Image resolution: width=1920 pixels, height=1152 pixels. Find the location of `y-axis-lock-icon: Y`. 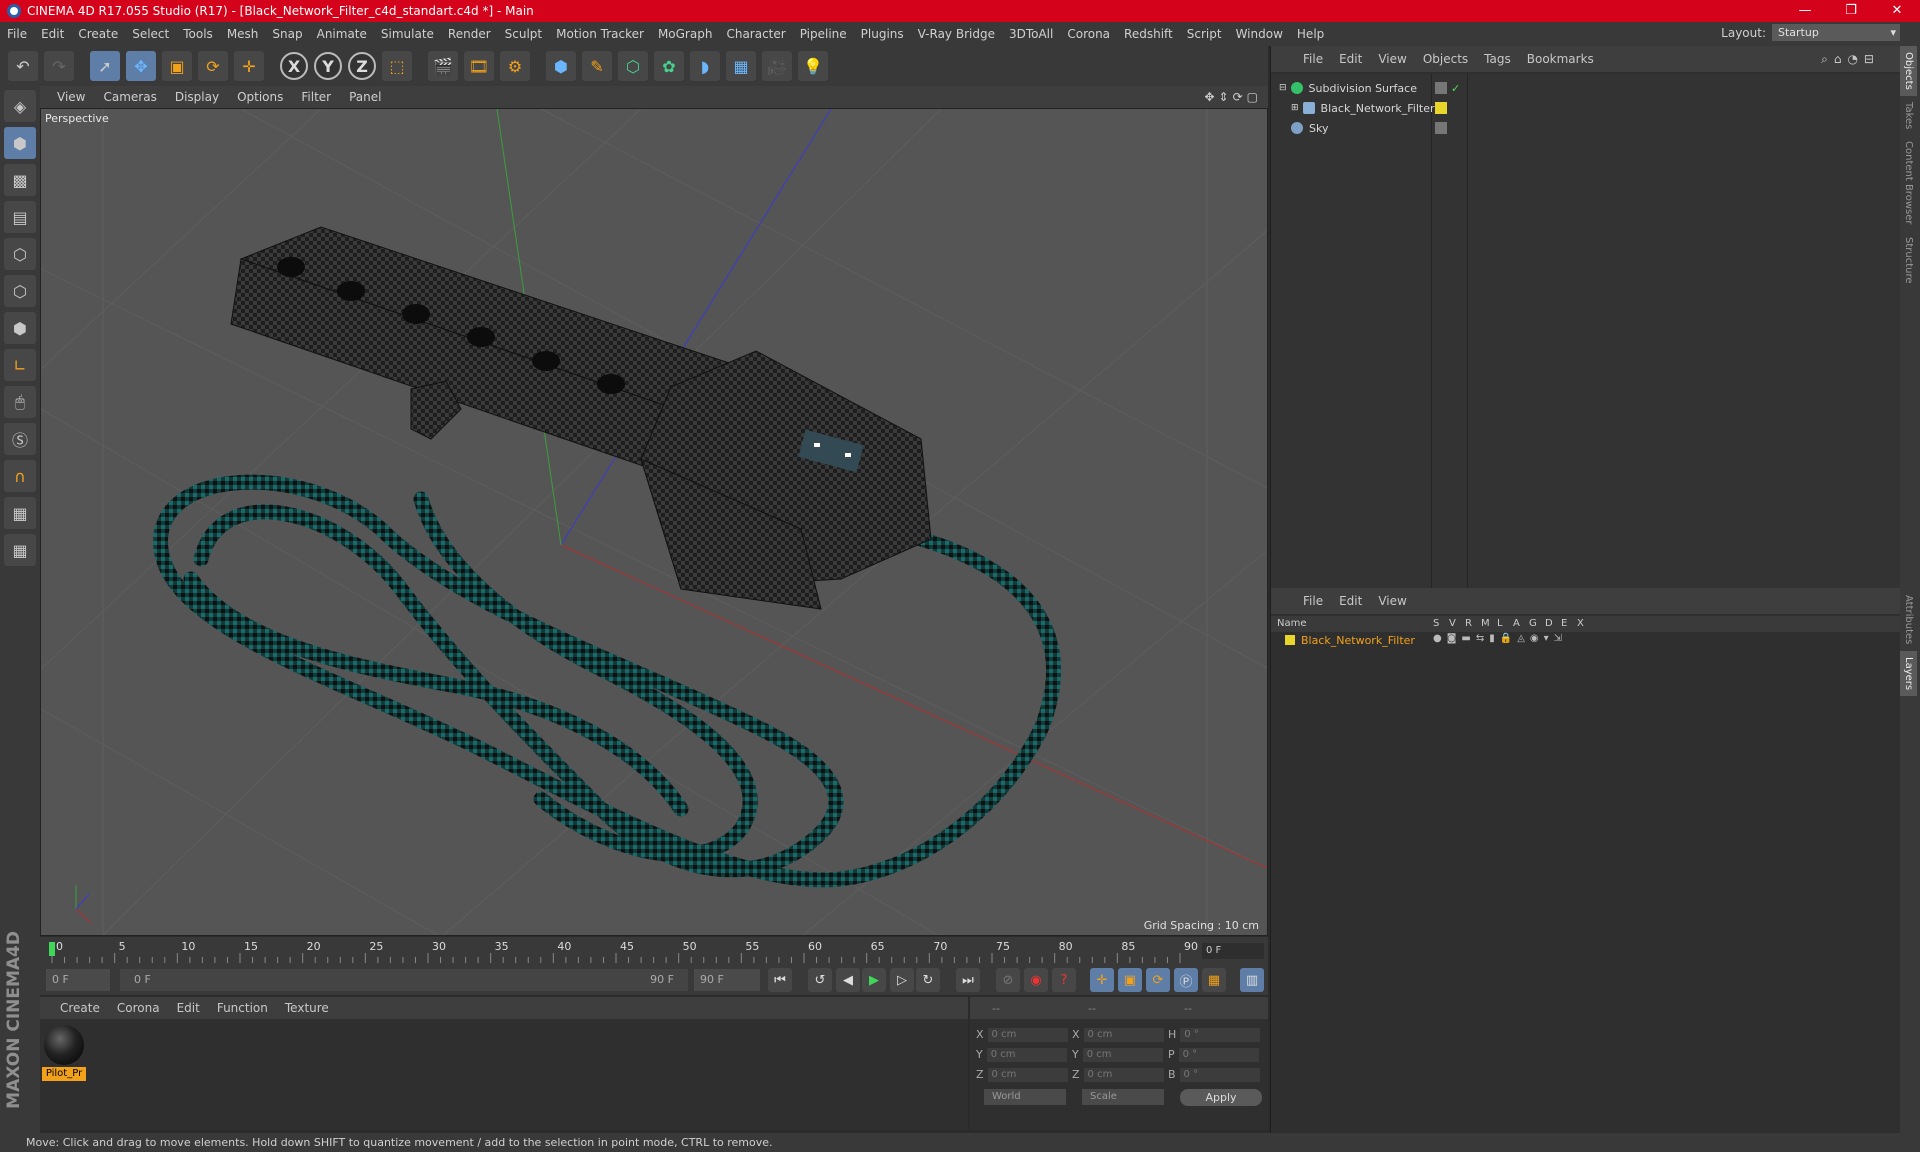

y-axis-lock-icon: Y is located at coordinates (328, 66).